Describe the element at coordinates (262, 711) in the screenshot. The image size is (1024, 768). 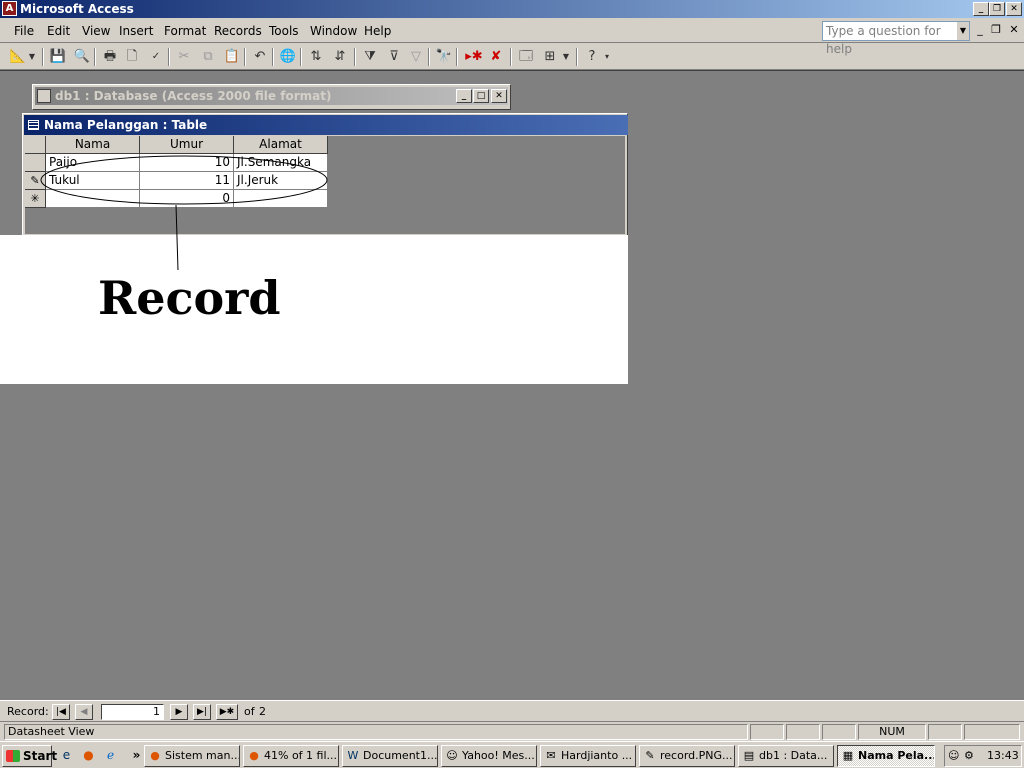
I see `record-total-count: 2` at that location.